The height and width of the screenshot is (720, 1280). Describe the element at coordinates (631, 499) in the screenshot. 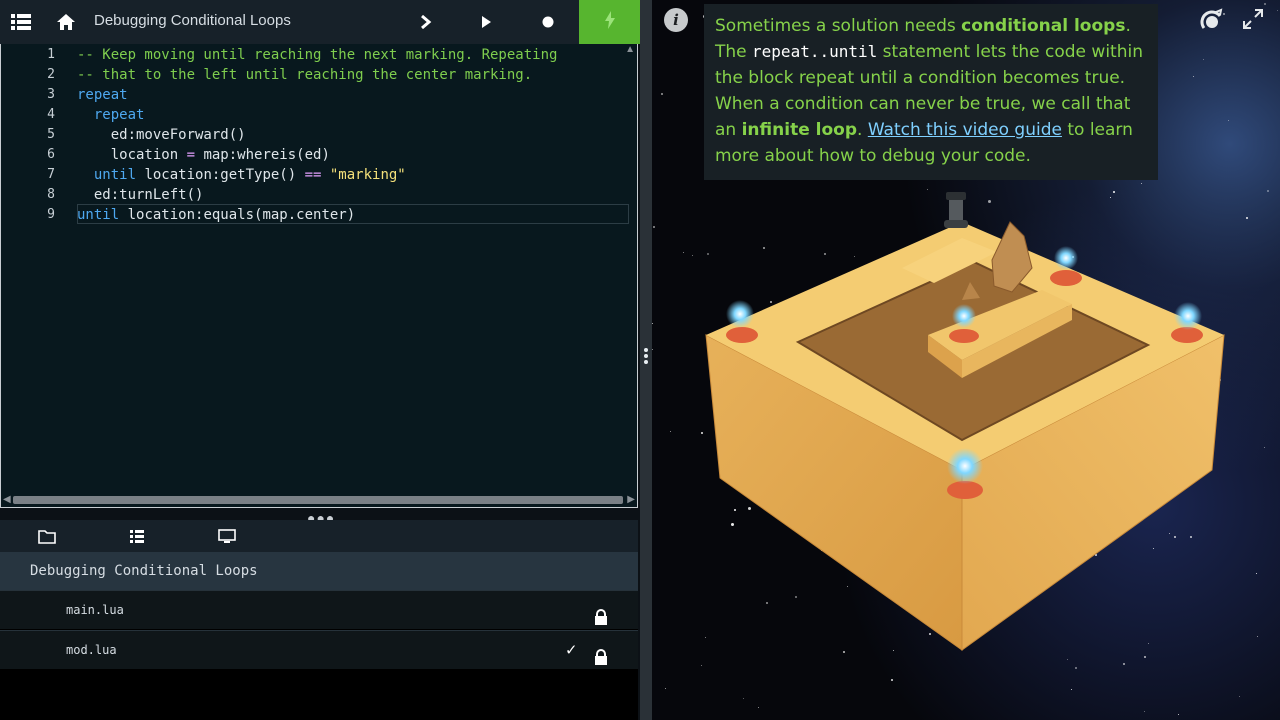

I see `scroll-right-arrow-icon: ▶` at that location.